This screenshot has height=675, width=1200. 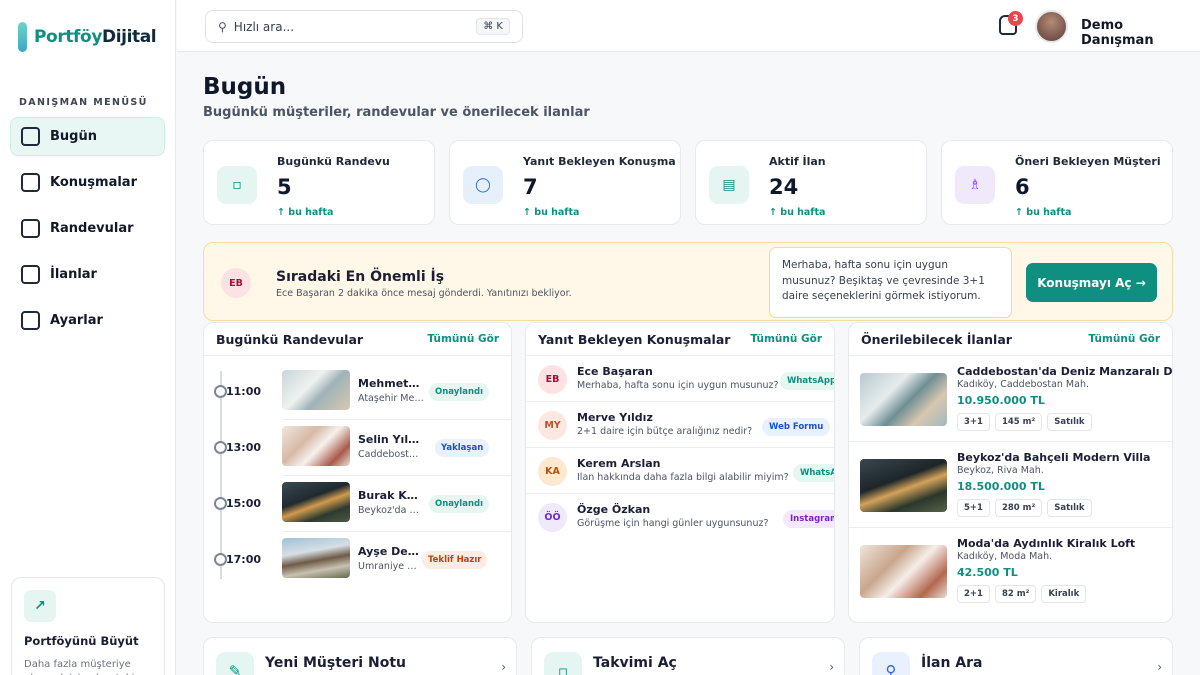 I want to click on client-name: Ayşe Demir, so click(x=390, y=551).